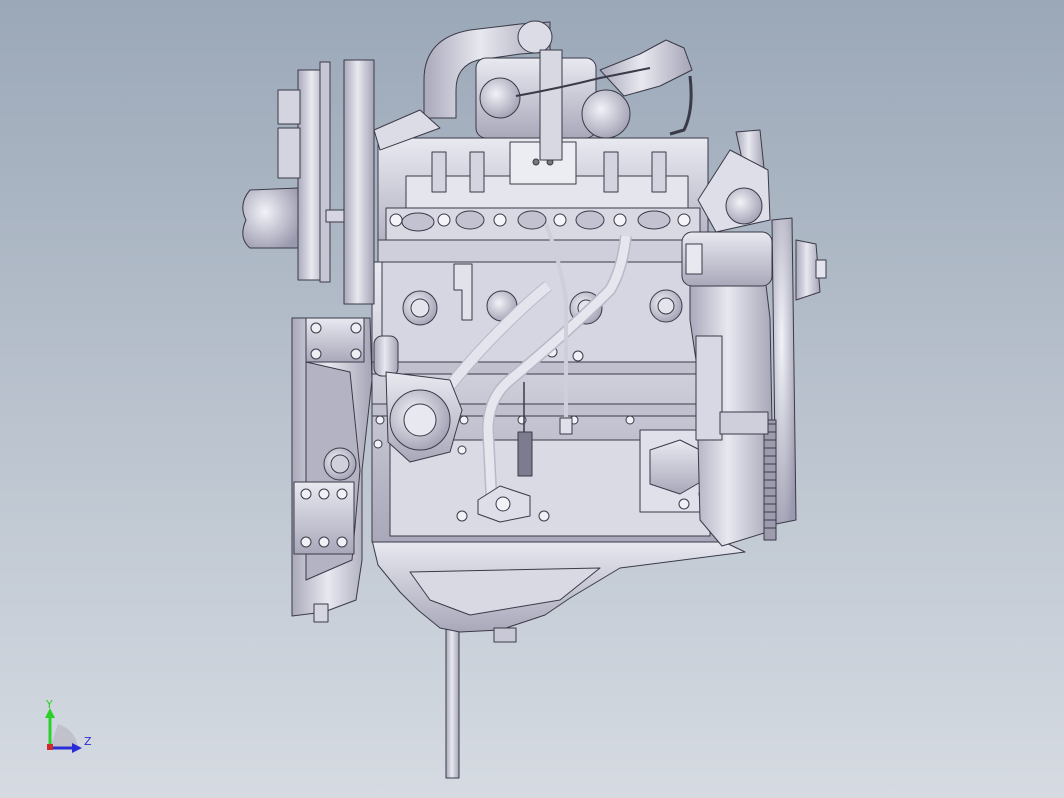 The image size is (1064, 798). What do you see at coordinates (500, 98) in the screenshot?
I see `turbo-wheel` at bounding box center [500, 98].